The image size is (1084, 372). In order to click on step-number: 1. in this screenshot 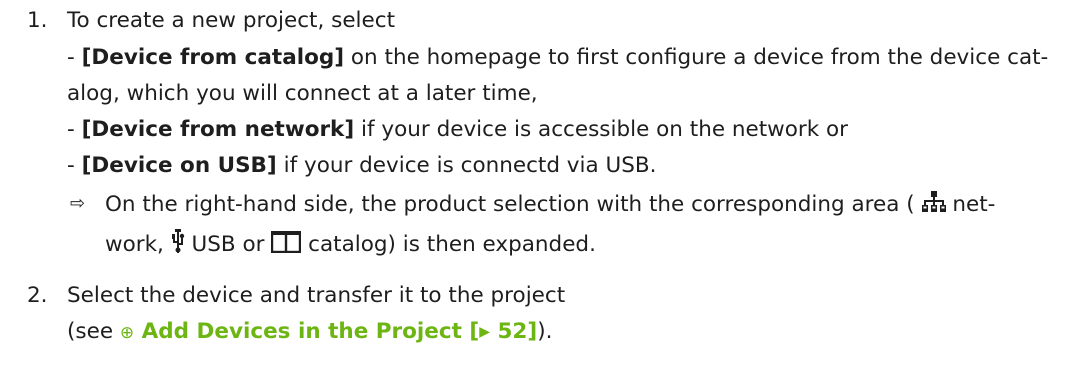, I will do `click(37, 20)`.